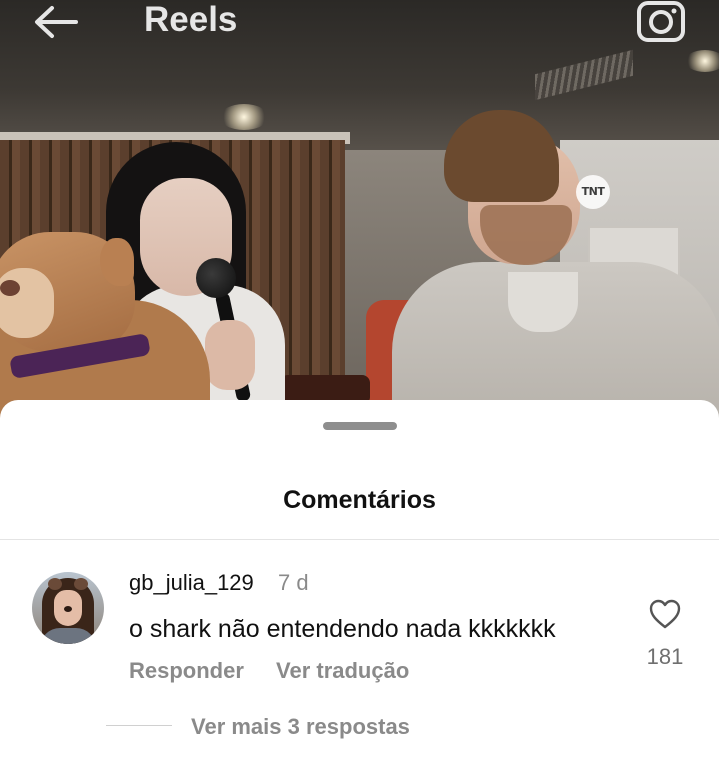  What do you see at coordinates (665, 656) in the screenshot?
I see `like-count: 181` at bounding box center [665, 656].